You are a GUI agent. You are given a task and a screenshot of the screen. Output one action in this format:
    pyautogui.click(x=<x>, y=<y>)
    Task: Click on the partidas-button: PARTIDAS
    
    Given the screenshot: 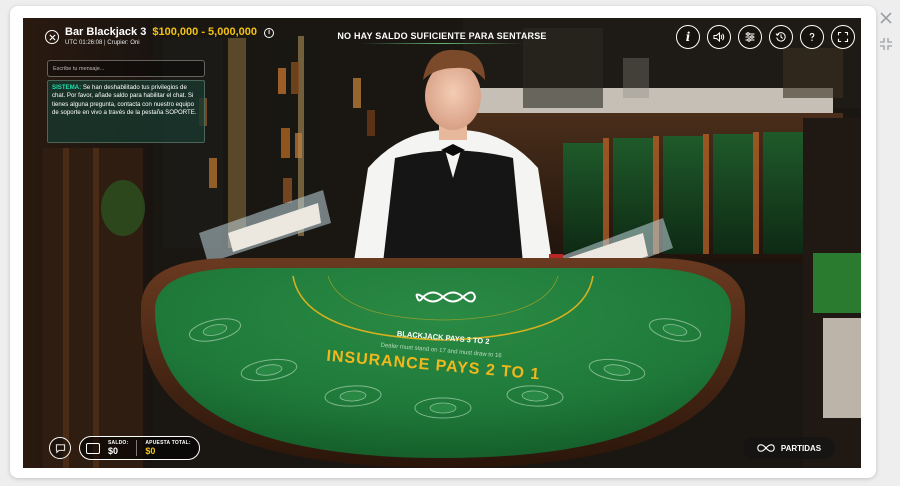 What is the action you would take?
    pyautogui.click(x=789, y=448)
    